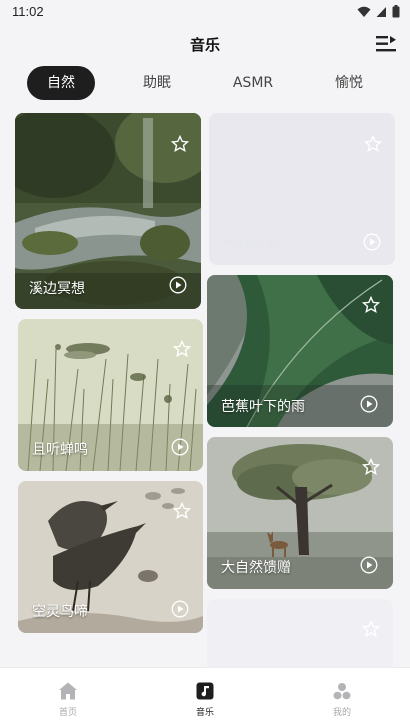  Describe the element at coordinates (67, 713) in the screenshot. I see `nav-label: 首页` at that location.